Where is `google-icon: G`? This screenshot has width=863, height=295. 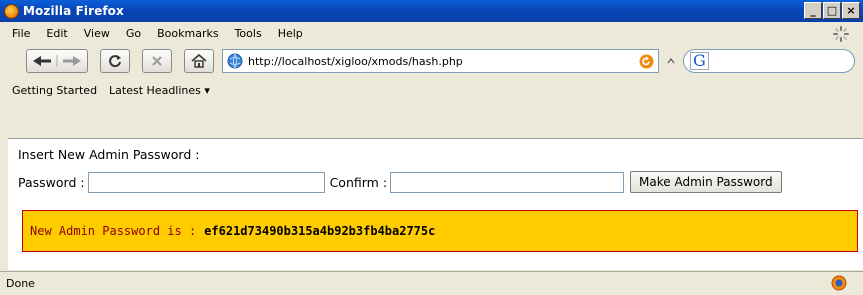
google-icon: G is located at coordinates (699, 61).